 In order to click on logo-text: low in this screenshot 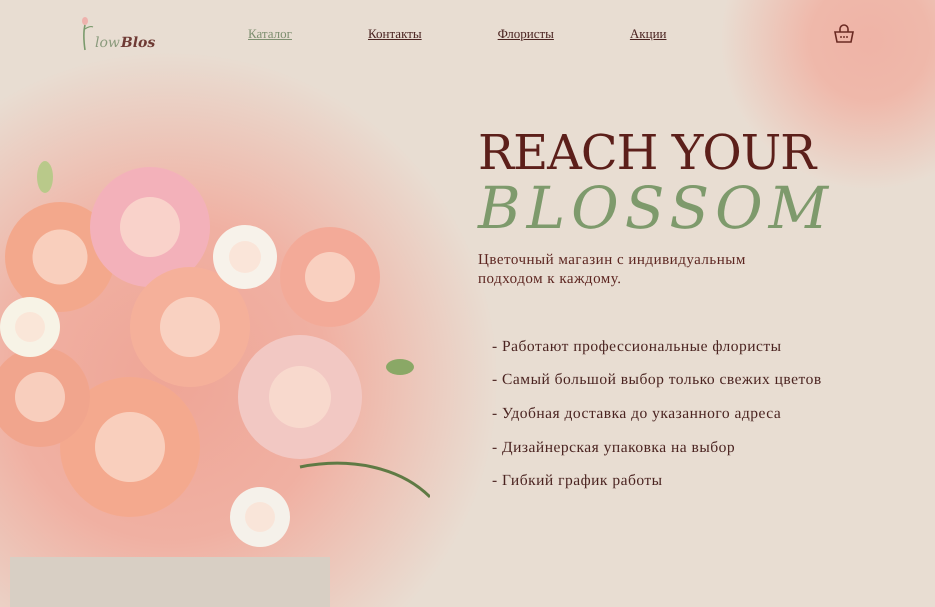, I will do `click(107, 42)`.